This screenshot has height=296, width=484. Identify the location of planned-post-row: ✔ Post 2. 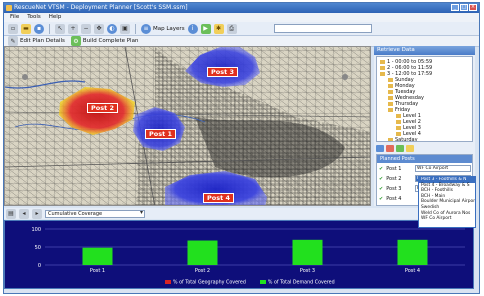
(390, 179).